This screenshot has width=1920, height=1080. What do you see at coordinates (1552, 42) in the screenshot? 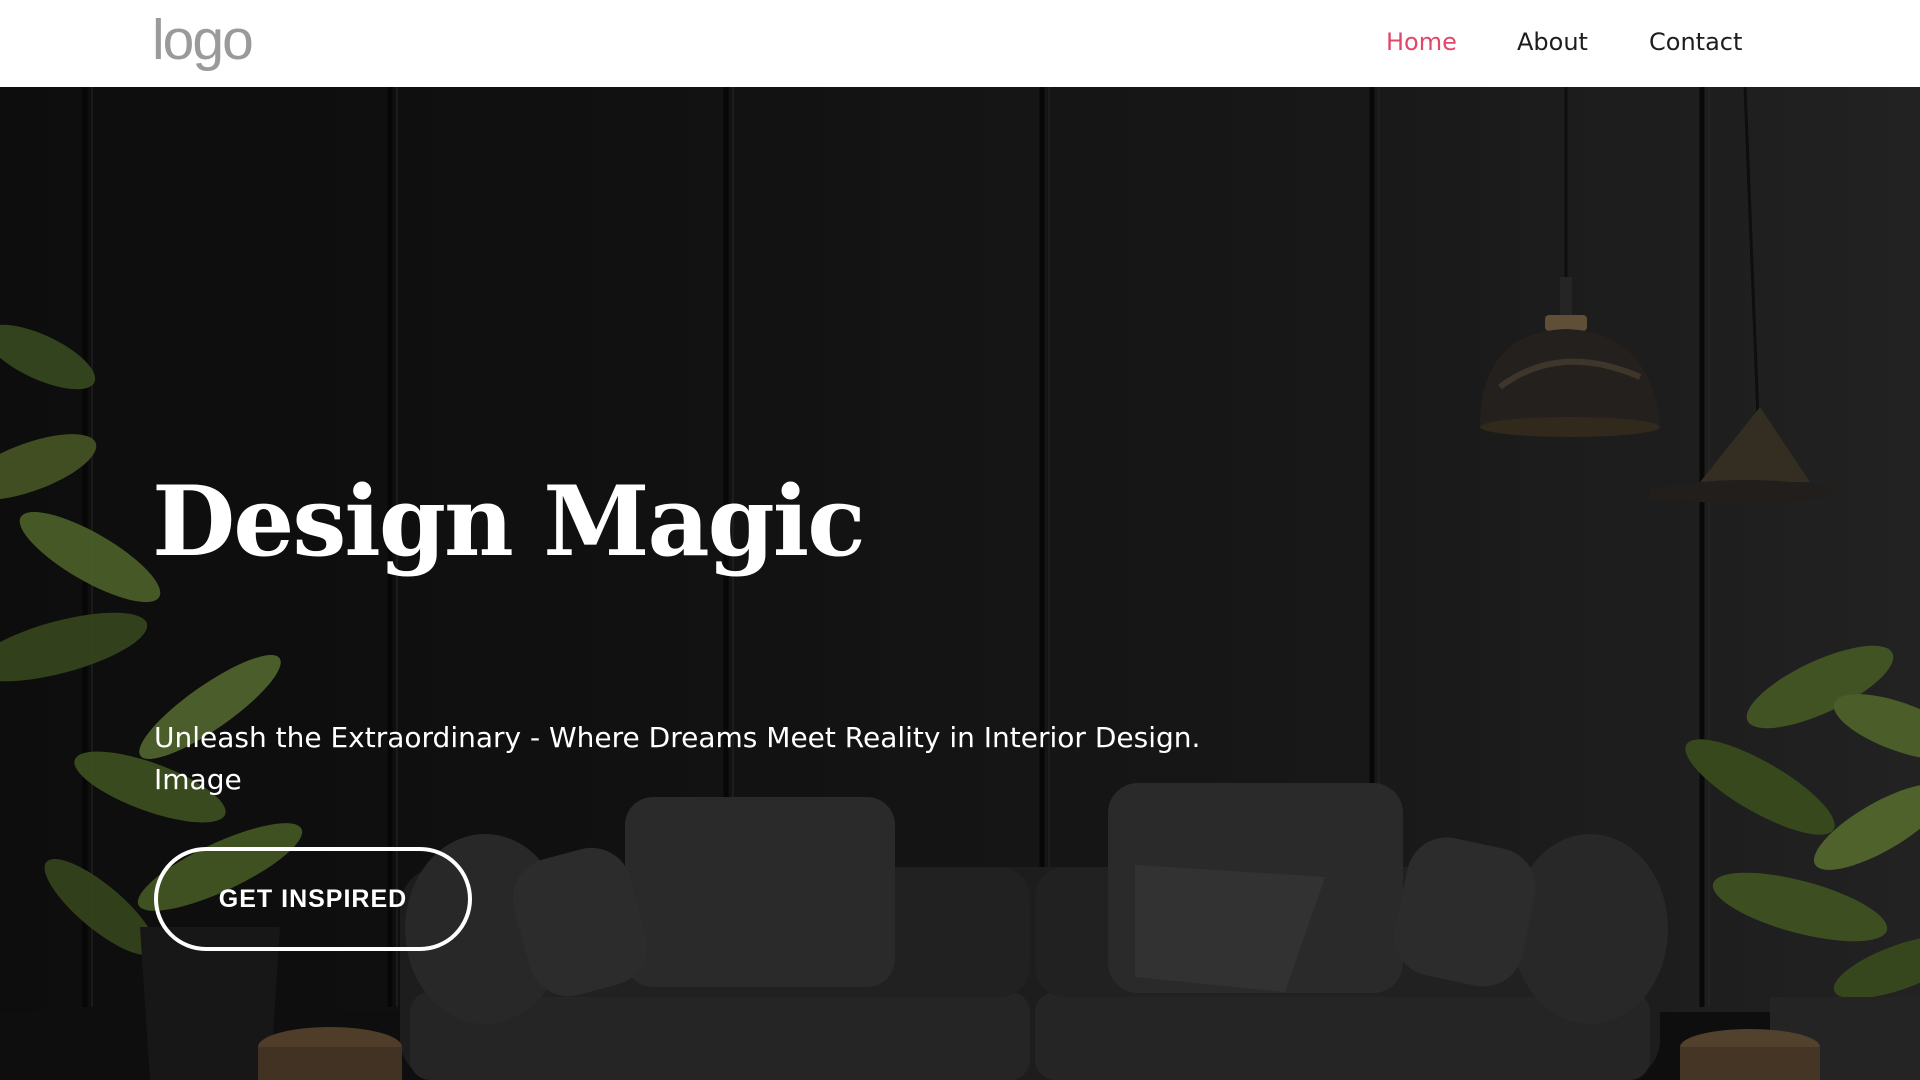
I see `nav-about-link: About` at bounding box center [1552, 42].